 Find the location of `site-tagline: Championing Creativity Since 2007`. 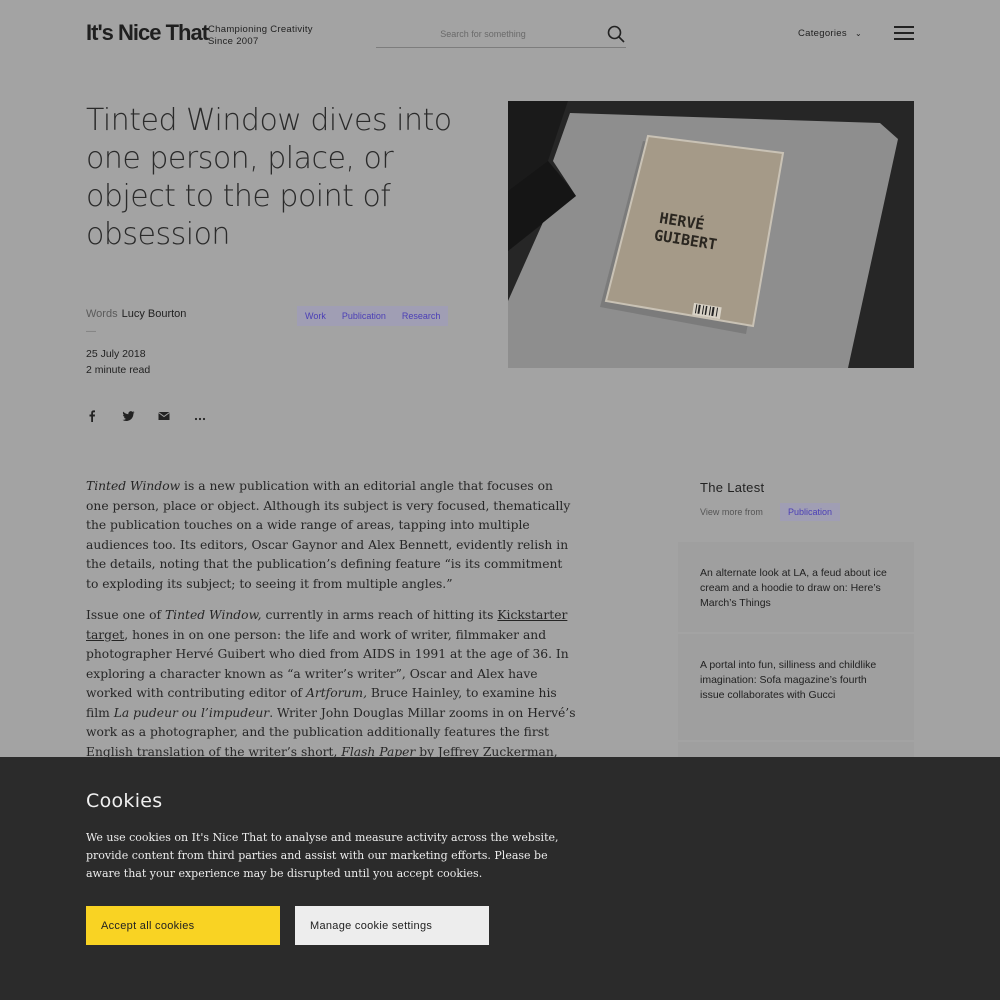

site-tagline: Championing Creativity Since 2007 is located at coordinates (260, 36).